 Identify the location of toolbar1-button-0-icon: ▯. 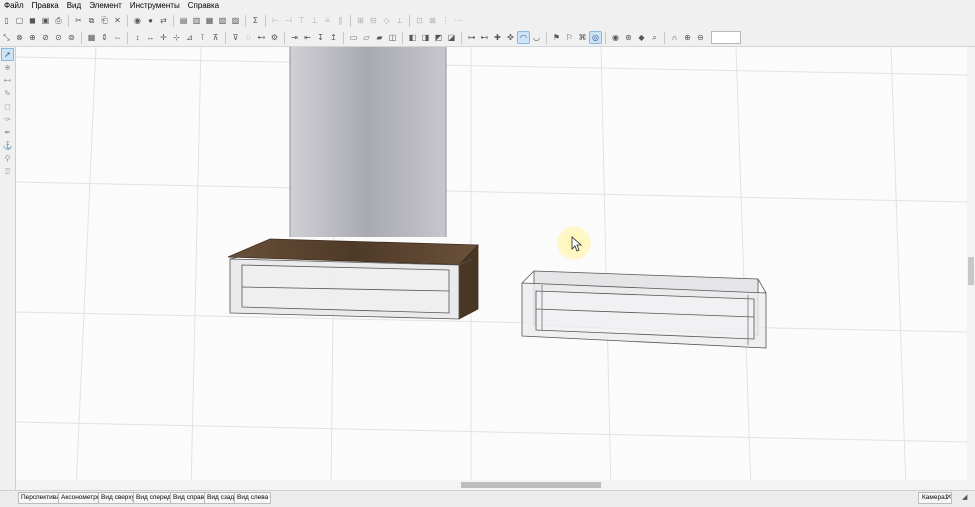
(6, 20).